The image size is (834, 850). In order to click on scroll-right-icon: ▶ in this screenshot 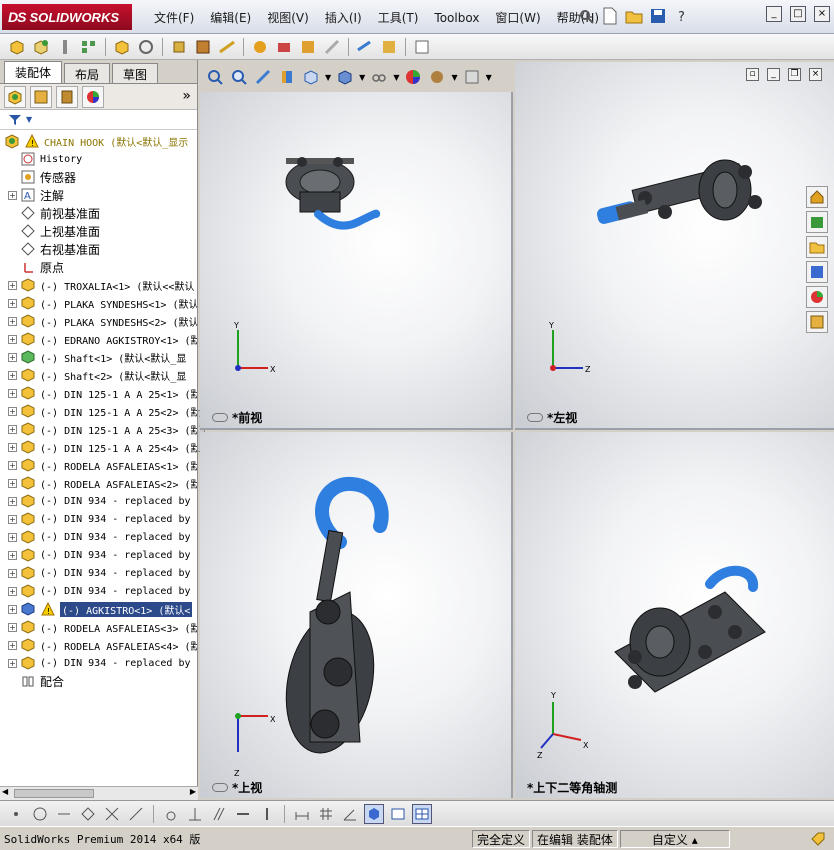, I will do `click(193, 791)`.